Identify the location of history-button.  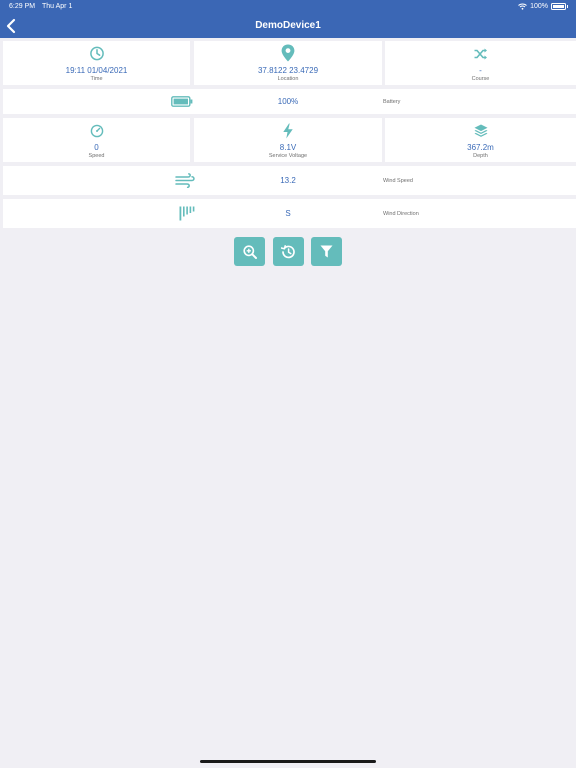
(288, 251).